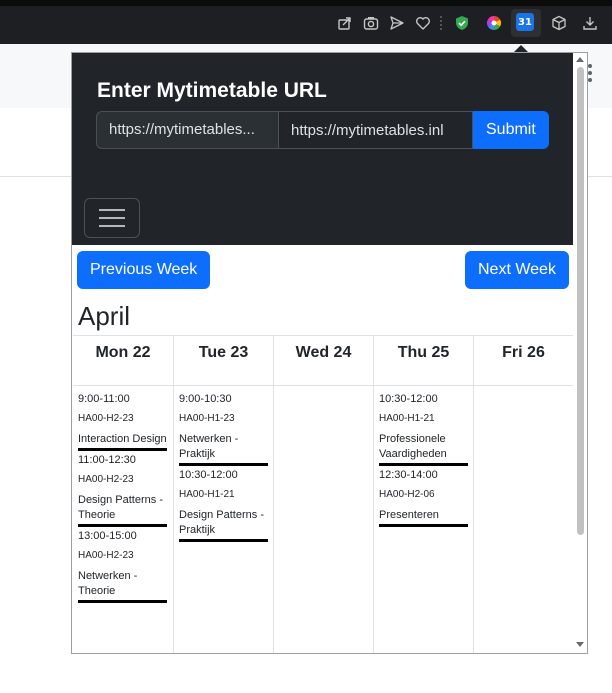  Describe the element at coordinates (107, 536) in the screenshot. I see `event-time: 13:00-15:00` at that location.